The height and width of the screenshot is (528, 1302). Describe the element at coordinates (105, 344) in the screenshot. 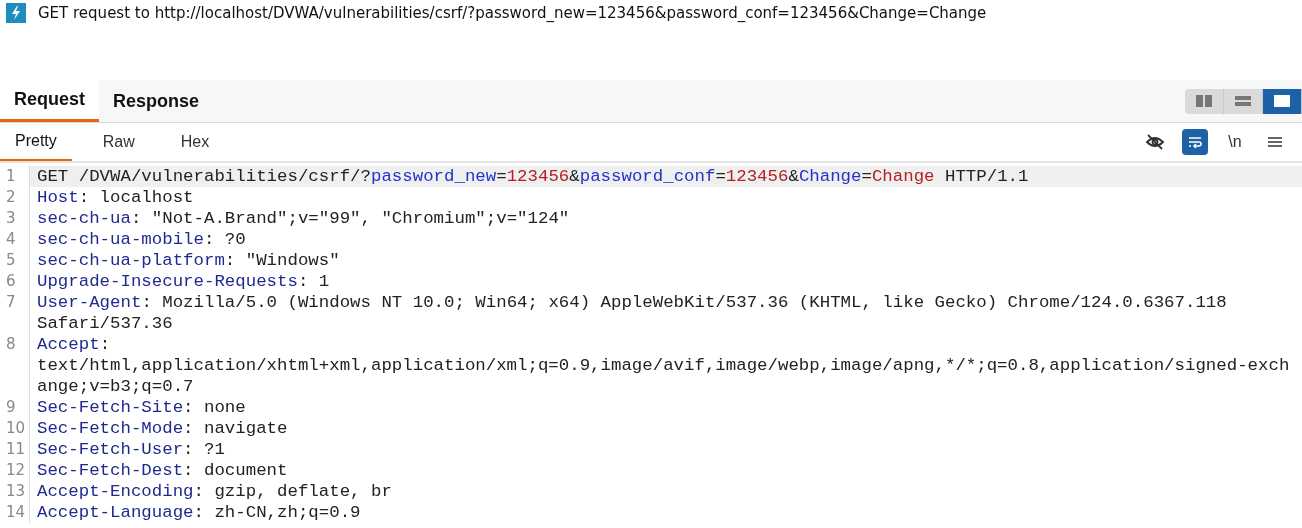

I see `code-text: :` at that location.